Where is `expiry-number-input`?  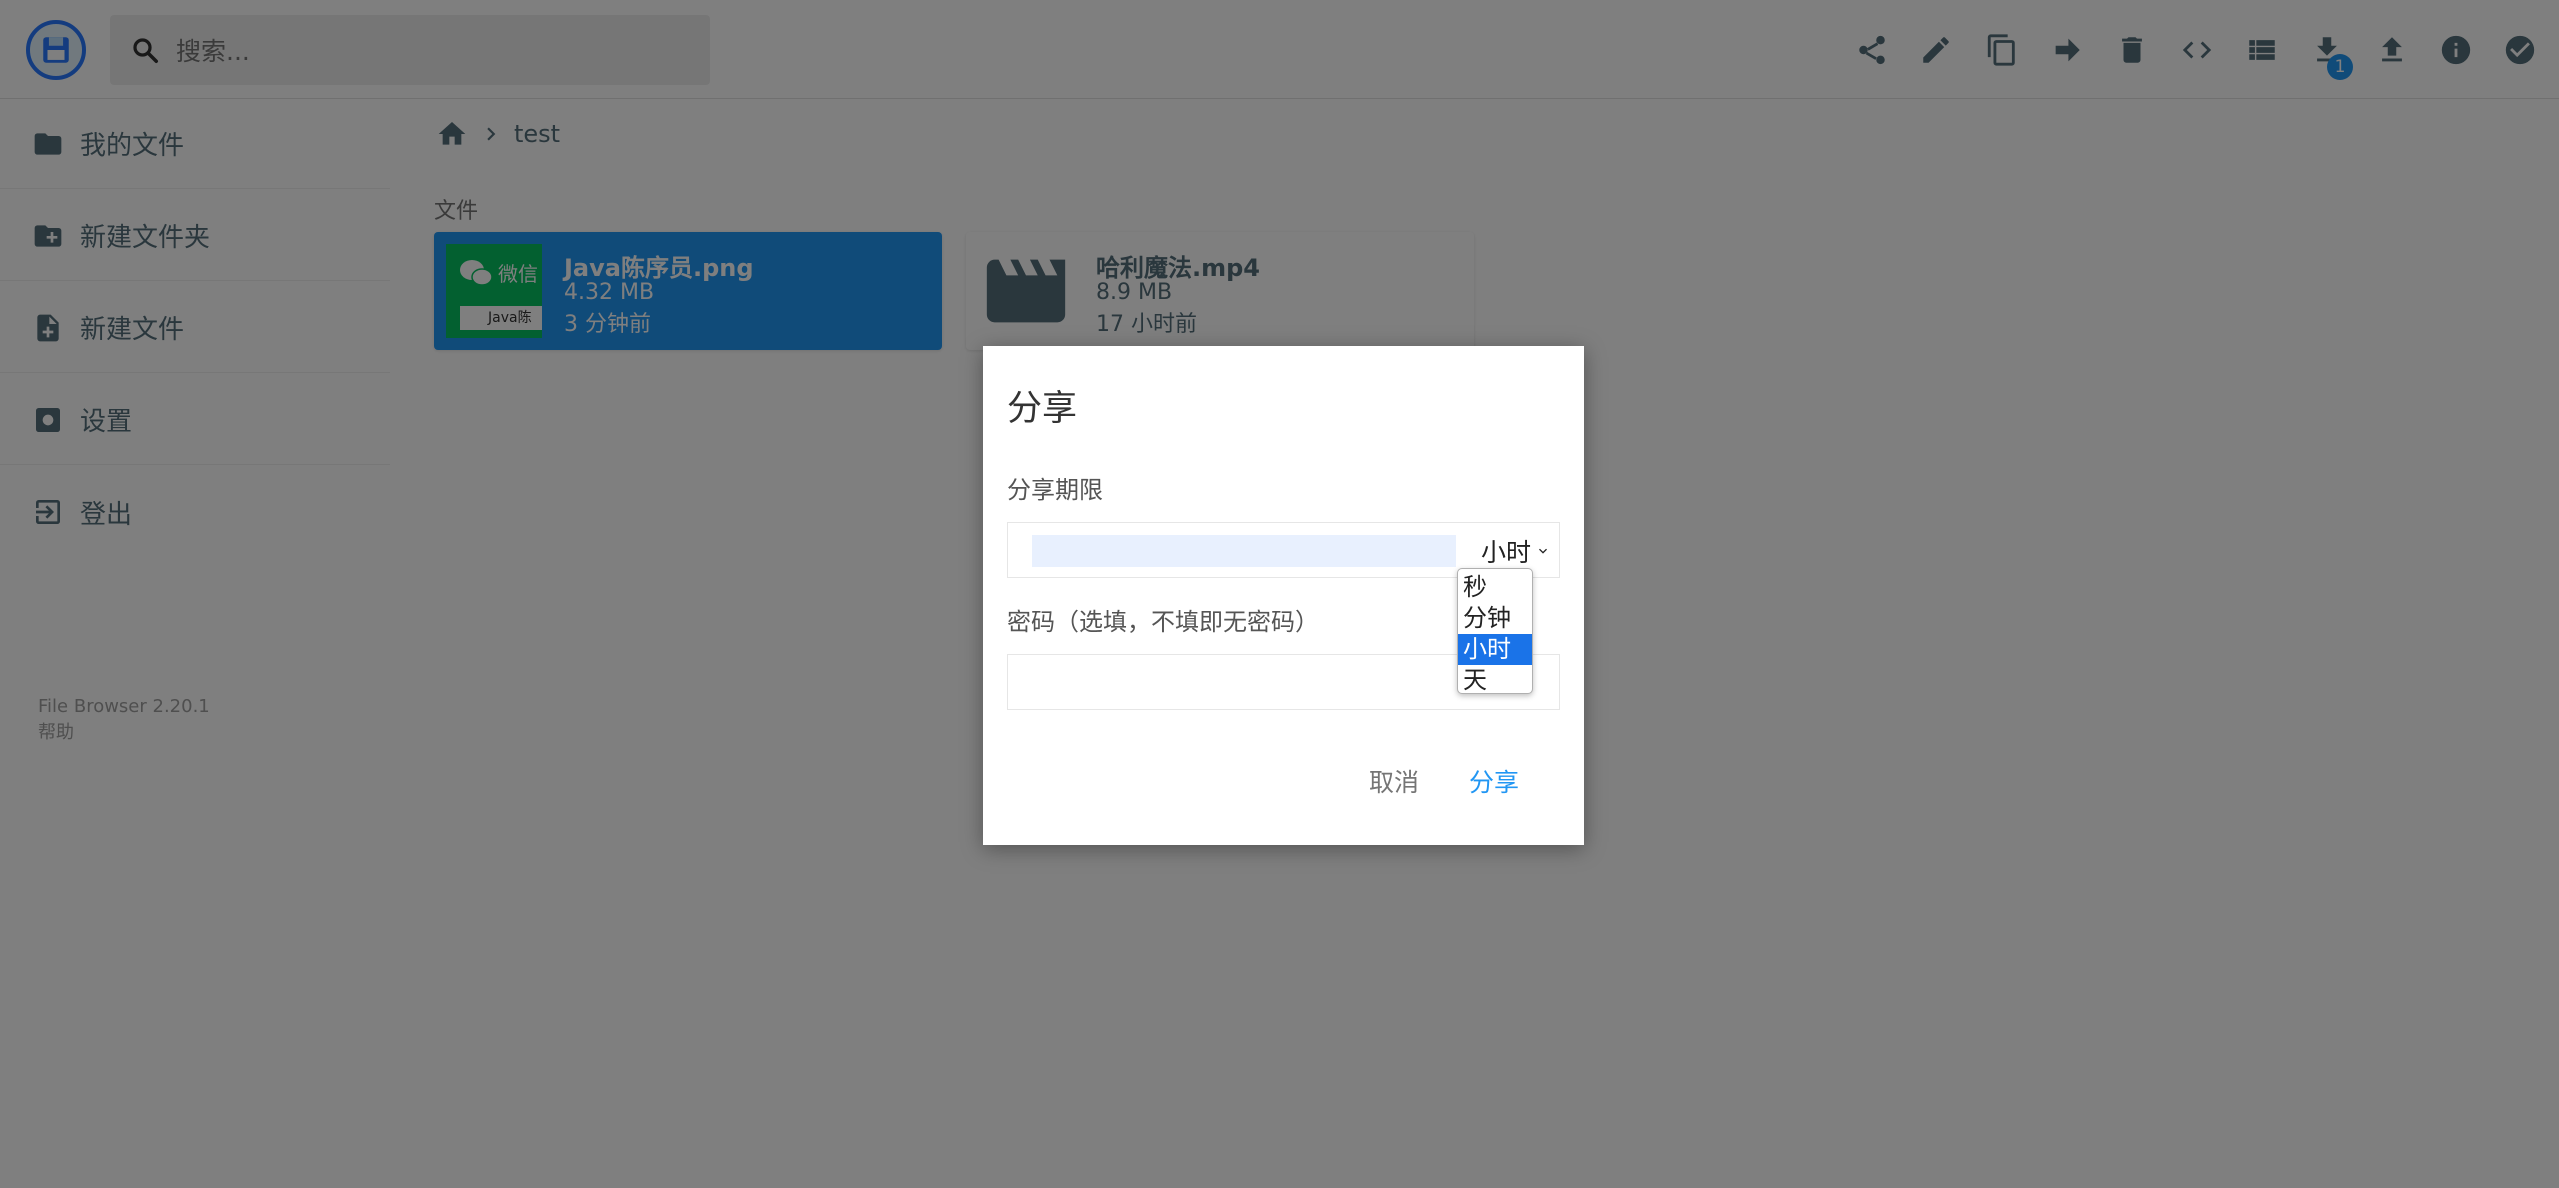
expiry-number-input is located at coordinates (1244, 551).